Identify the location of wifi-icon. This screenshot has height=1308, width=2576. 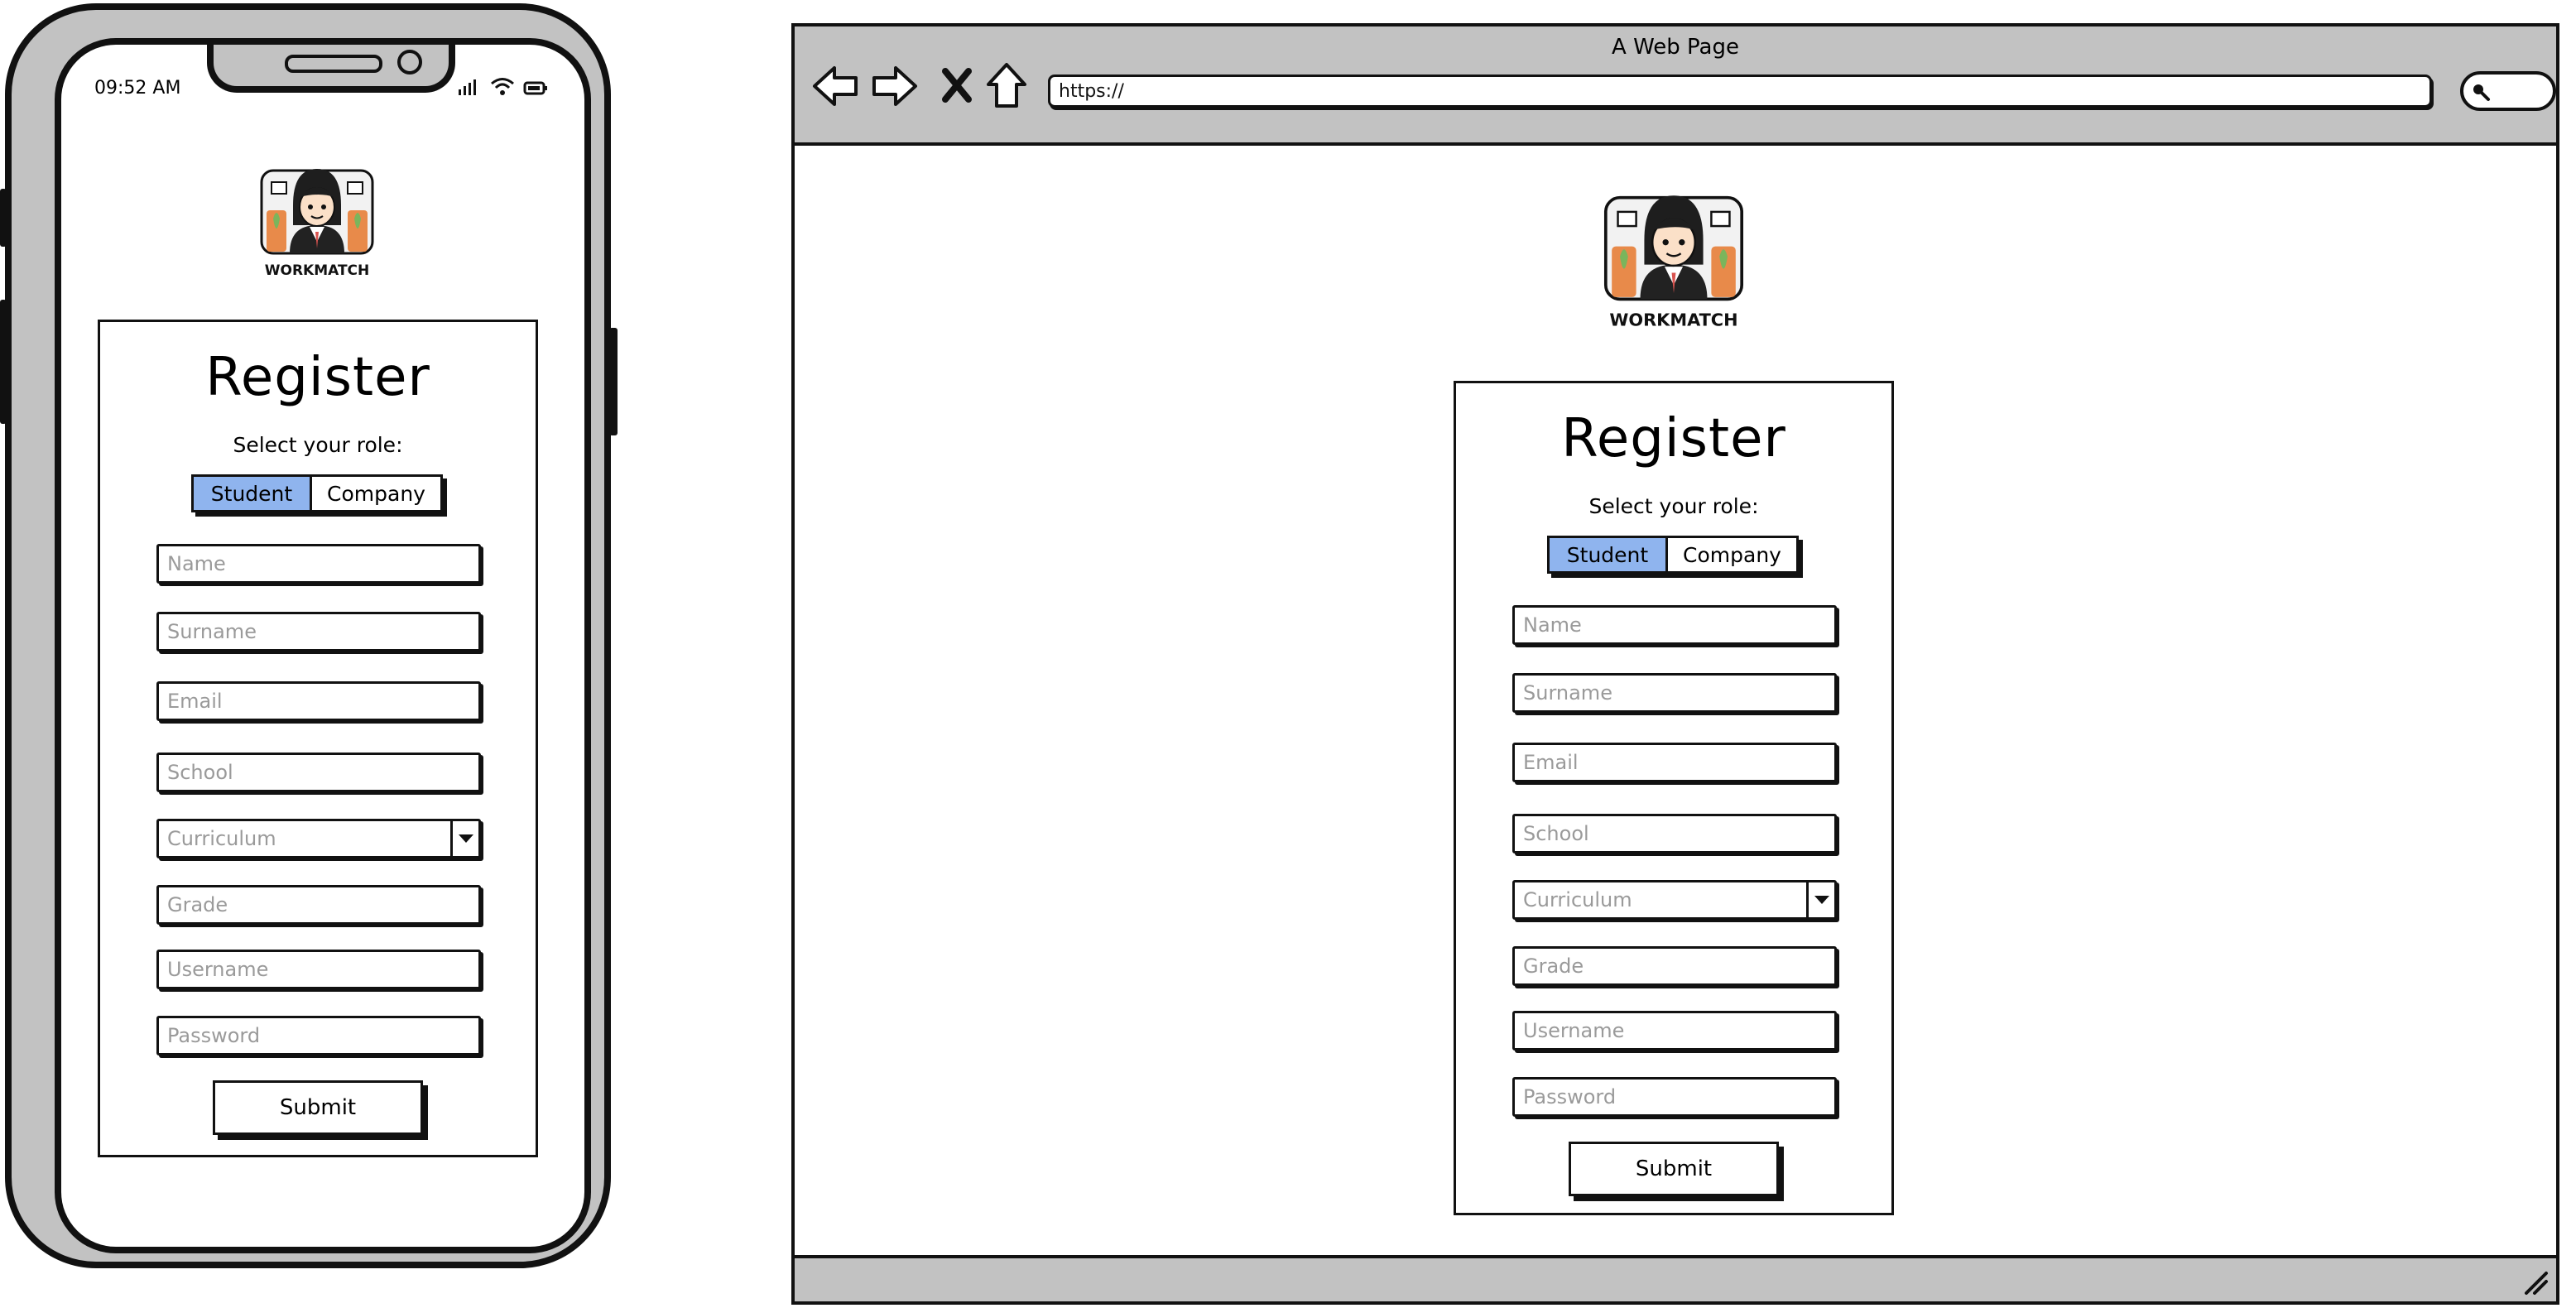
(502, 86).